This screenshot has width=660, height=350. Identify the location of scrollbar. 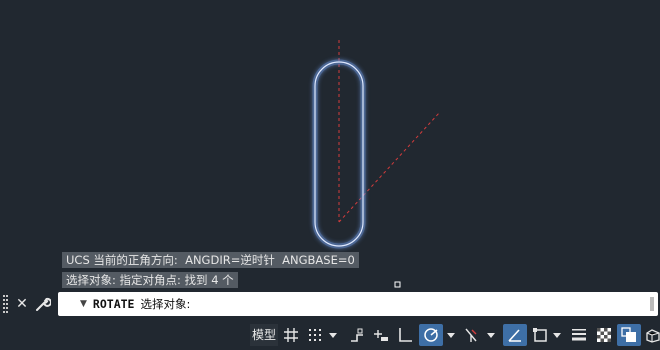
(652, 304).